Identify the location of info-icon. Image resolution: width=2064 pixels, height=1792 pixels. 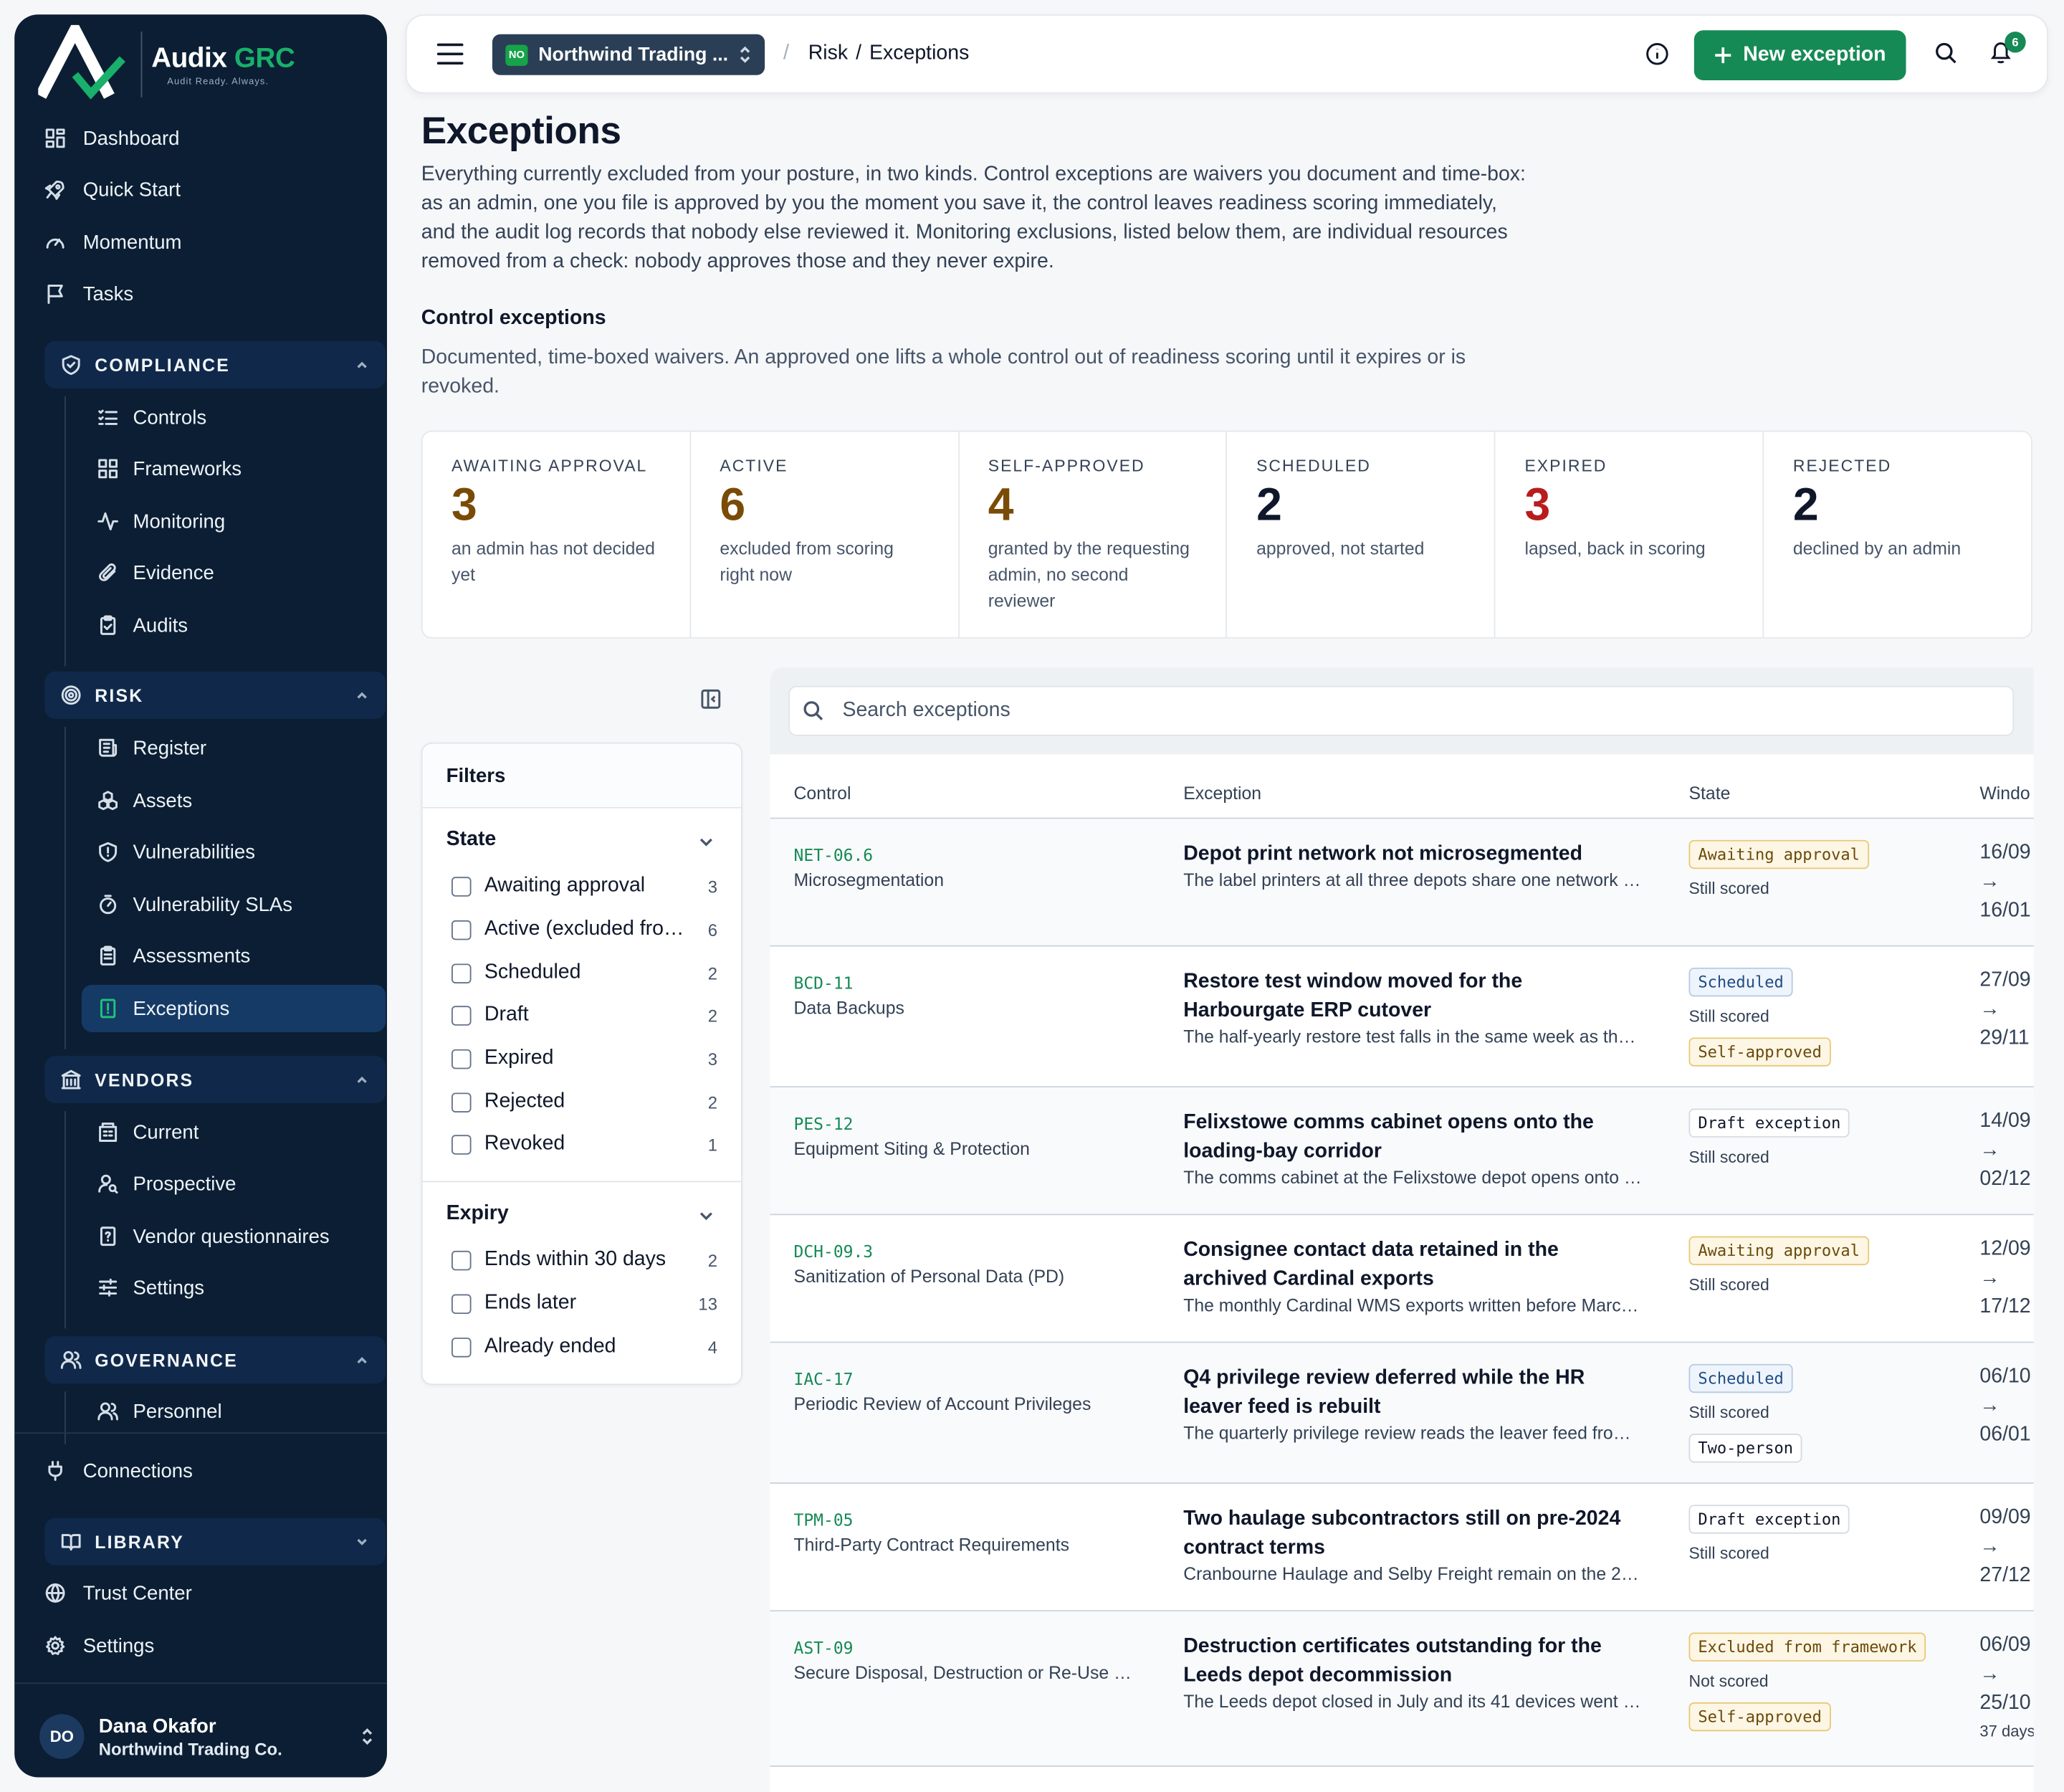
(1658, 55).